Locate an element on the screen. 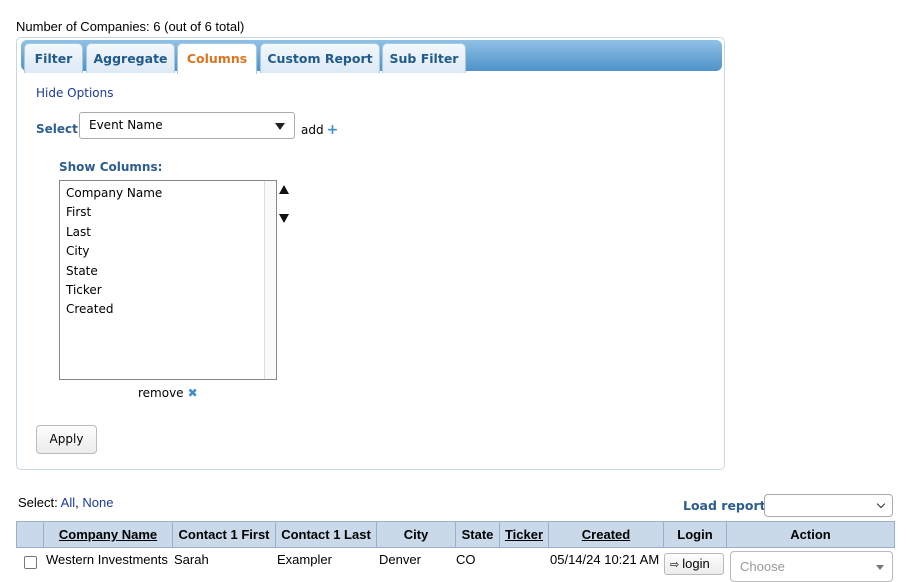 The height and width of the screenshot is (582, 912). header-state: State is located at coordinates (477, 534).